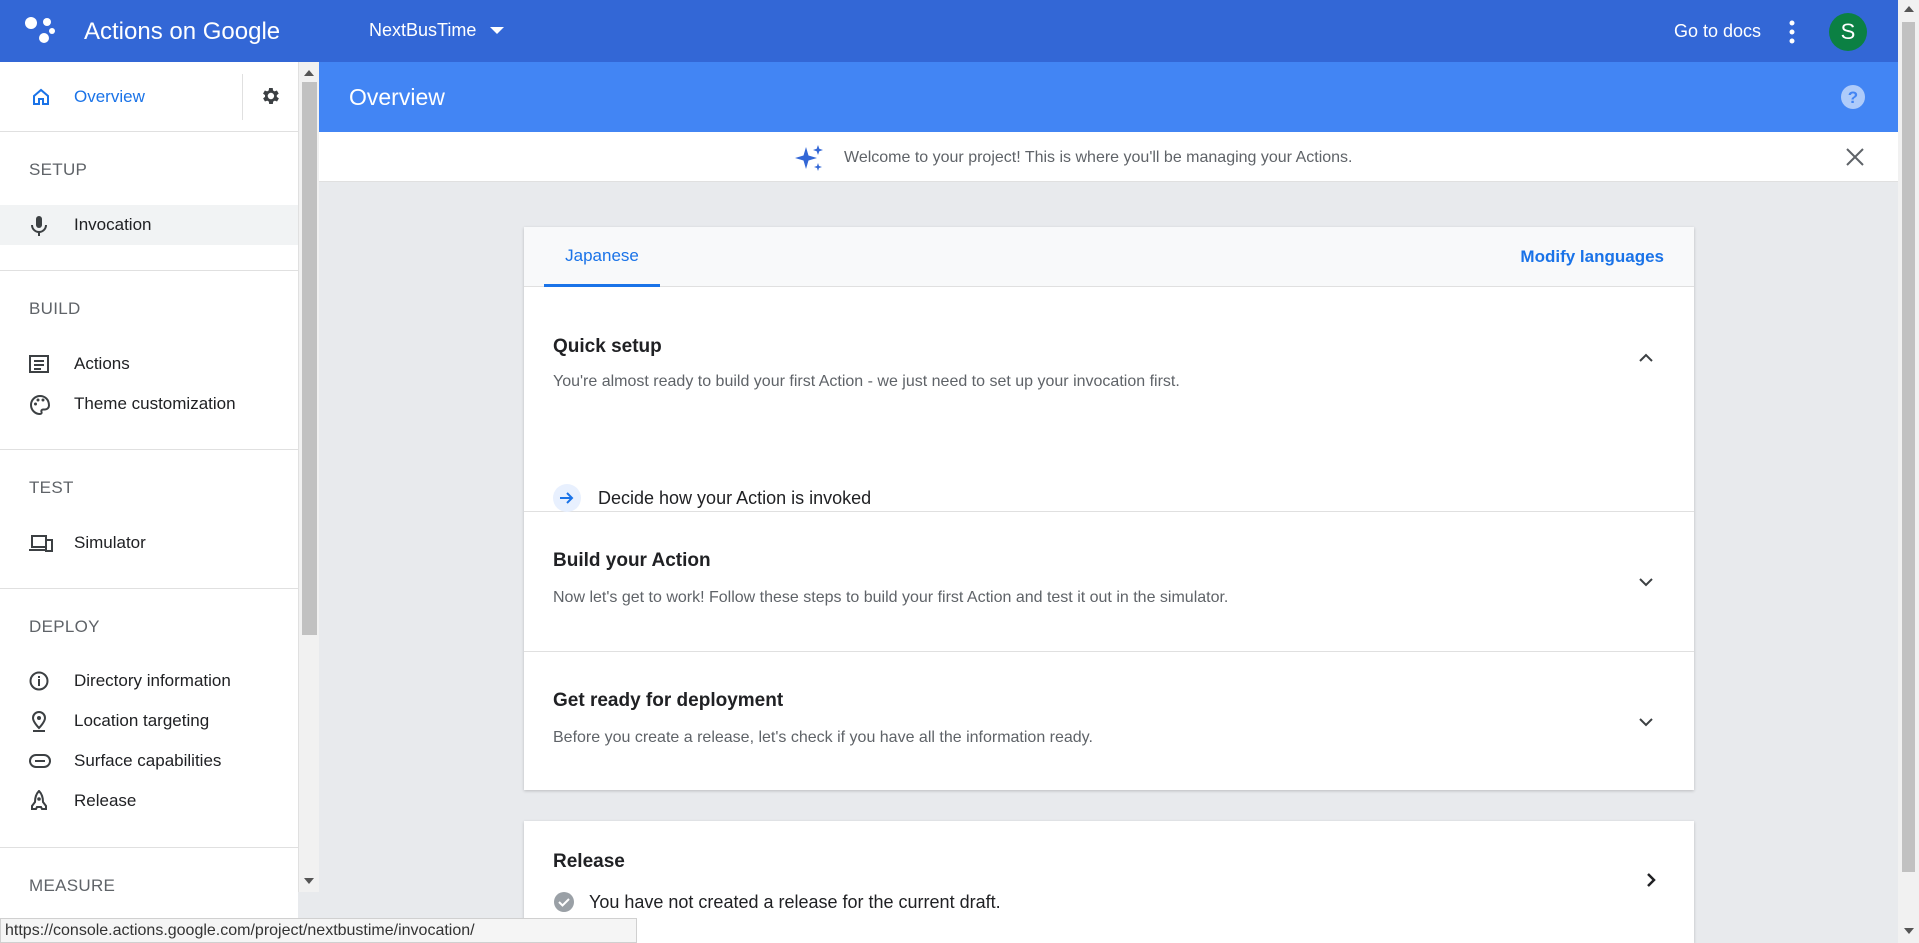  Describe the element at coordinates (1855, 157) in the screenshot. I see `close-icon` at that location.